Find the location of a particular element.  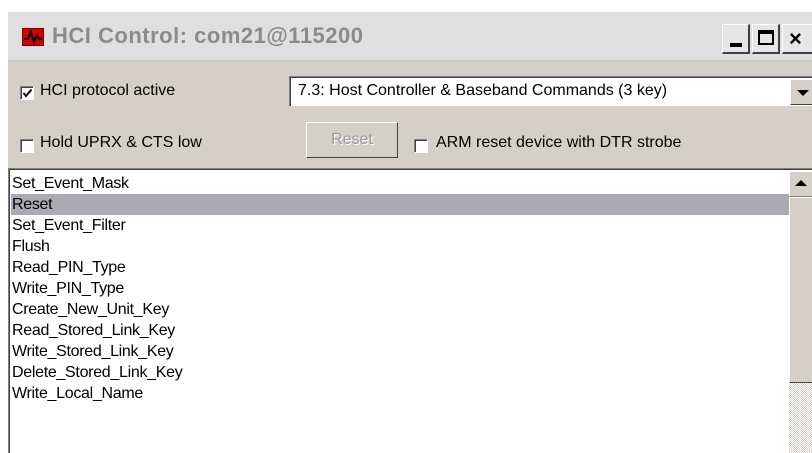

list-item: Write_Local_Name is located at coordinates (400, 393).